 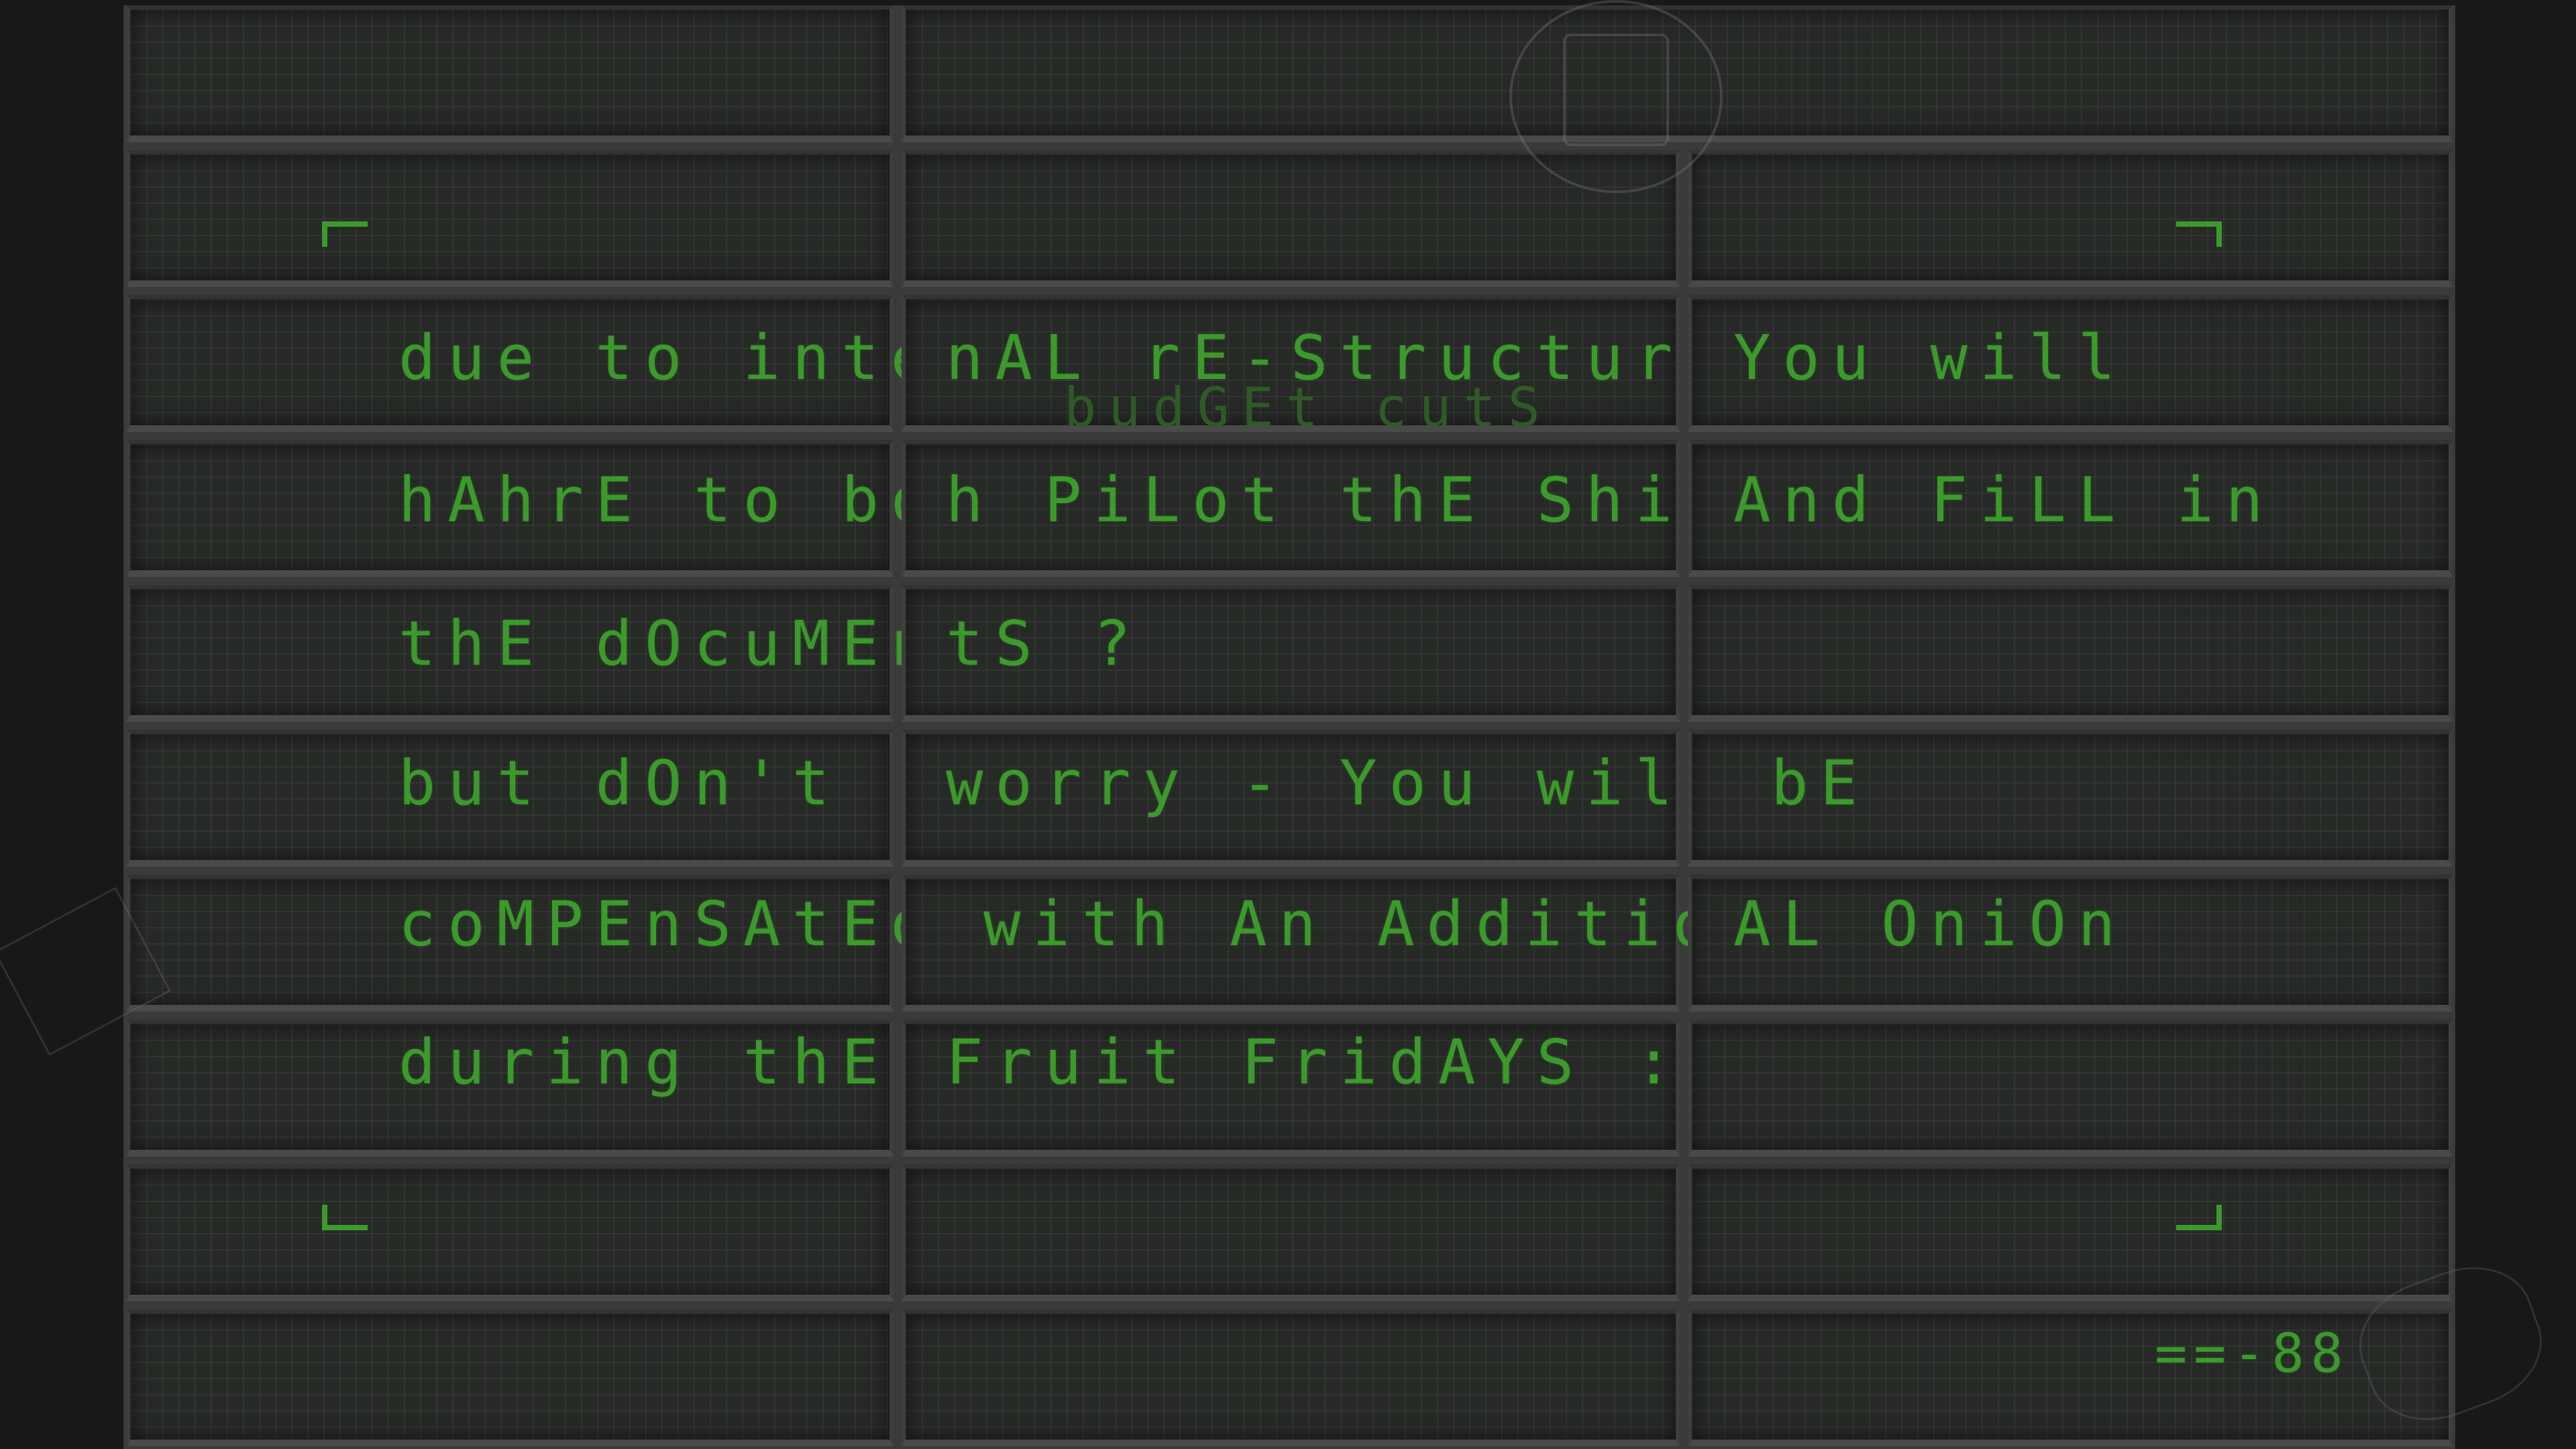 I want to click on board-panel: Fruit FridAYS :), so click(x=1311, y=1088).